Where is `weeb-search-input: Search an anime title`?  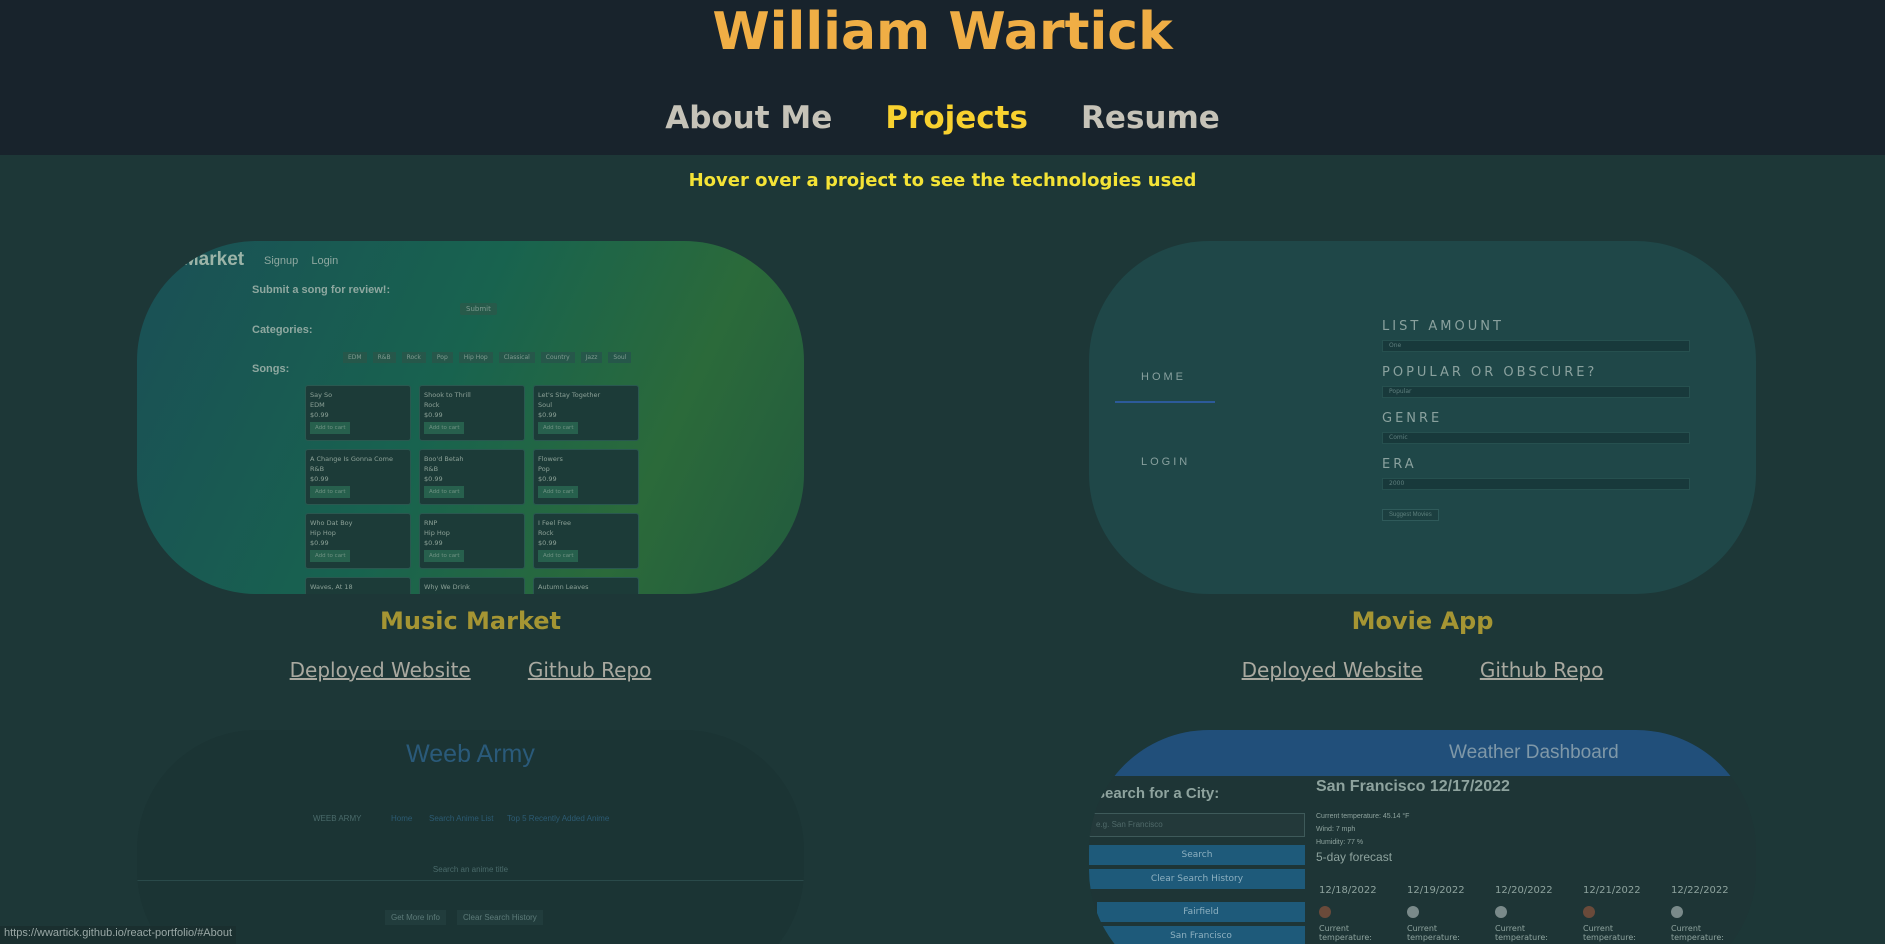 weeb-search-input: Search an anime title is located at coordinates (470, 869).